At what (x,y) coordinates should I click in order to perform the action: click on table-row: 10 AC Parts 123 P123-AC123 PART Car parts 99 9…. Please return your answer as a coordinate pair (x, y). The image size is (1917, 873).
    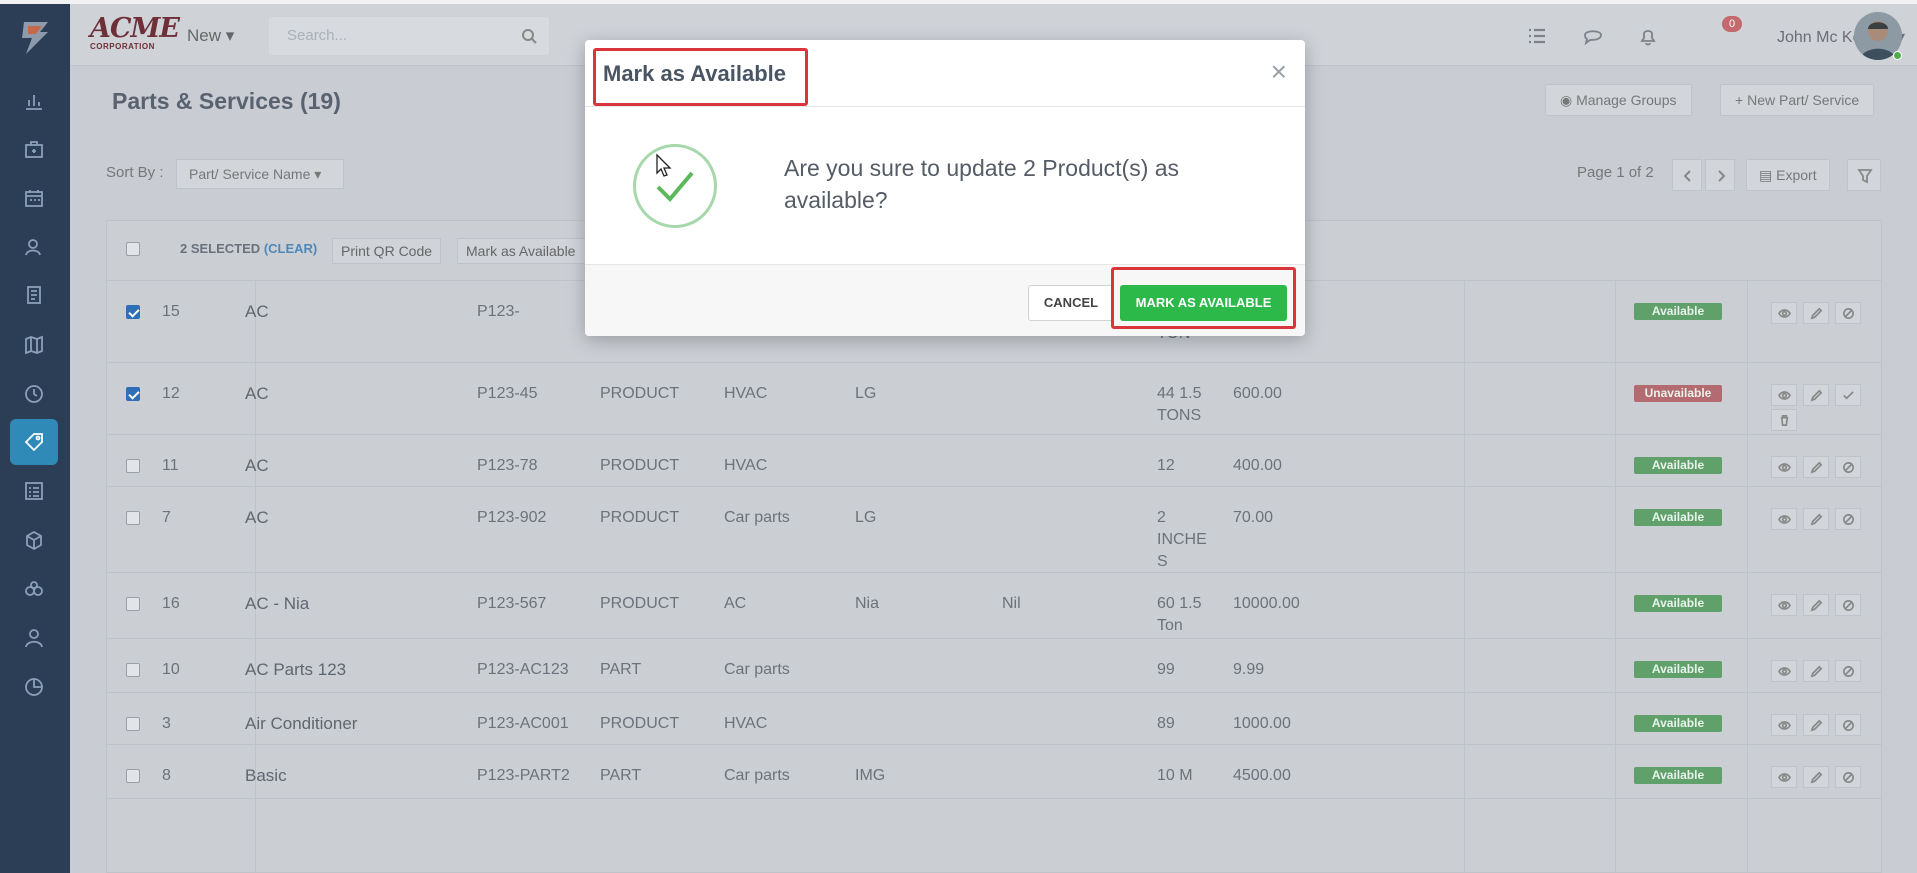
    Looking at the image, I should click on (994, 666).